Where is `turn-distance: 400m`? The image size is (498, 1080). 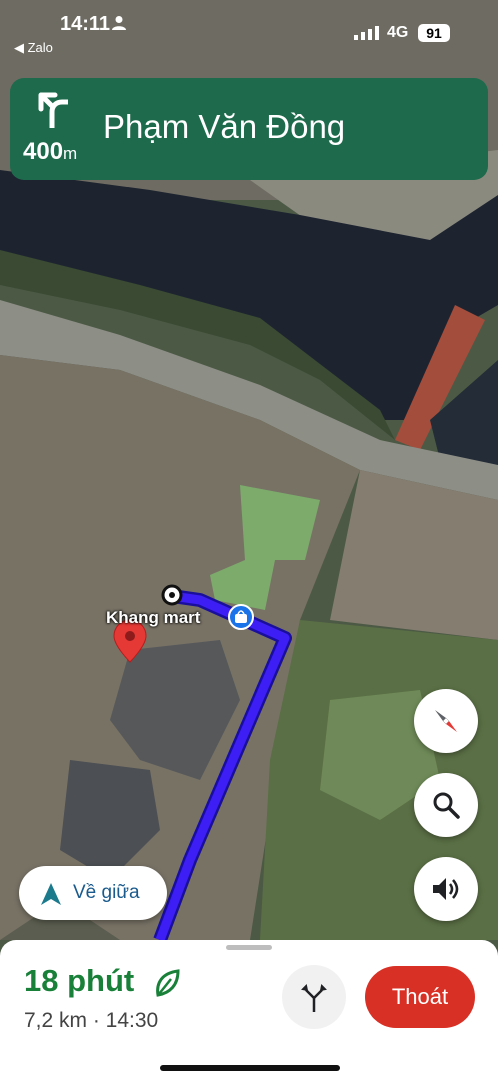 turn-distance: 400m is located at coordinates (50, 152).